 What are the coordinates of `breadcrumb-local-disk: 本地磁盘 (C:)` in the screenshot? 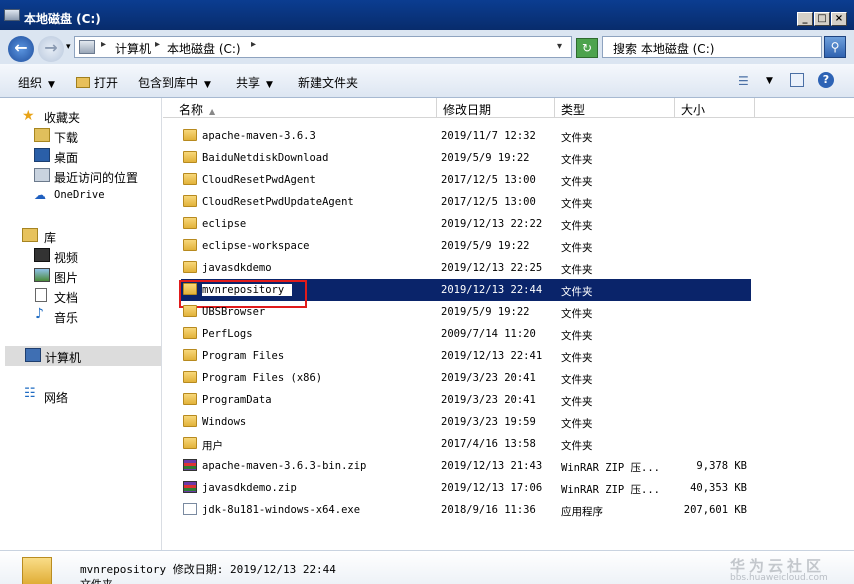 It's located at (204, 48).